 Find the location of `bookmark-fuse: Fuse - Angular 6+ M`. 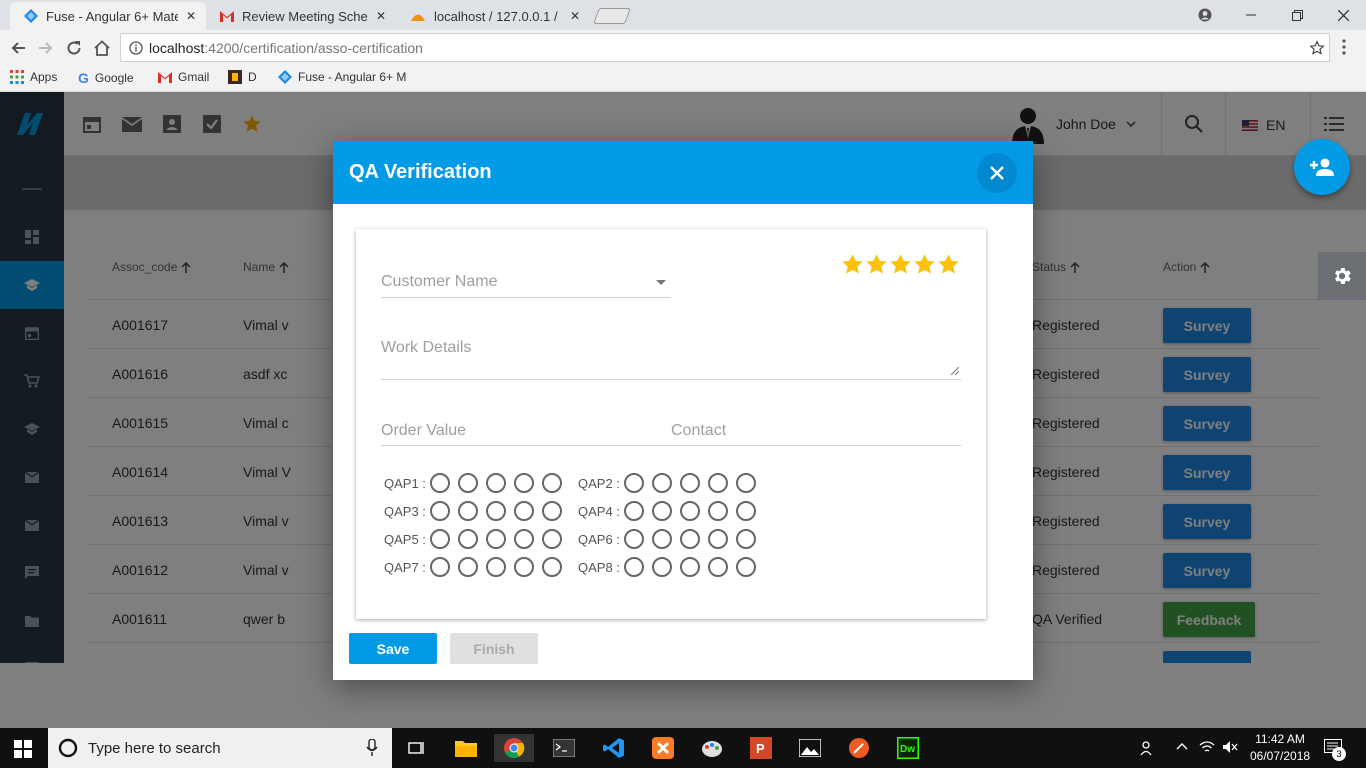

bookmark-fuse: Fuse - Angular 6+ M is located at coordinates (342, 77).